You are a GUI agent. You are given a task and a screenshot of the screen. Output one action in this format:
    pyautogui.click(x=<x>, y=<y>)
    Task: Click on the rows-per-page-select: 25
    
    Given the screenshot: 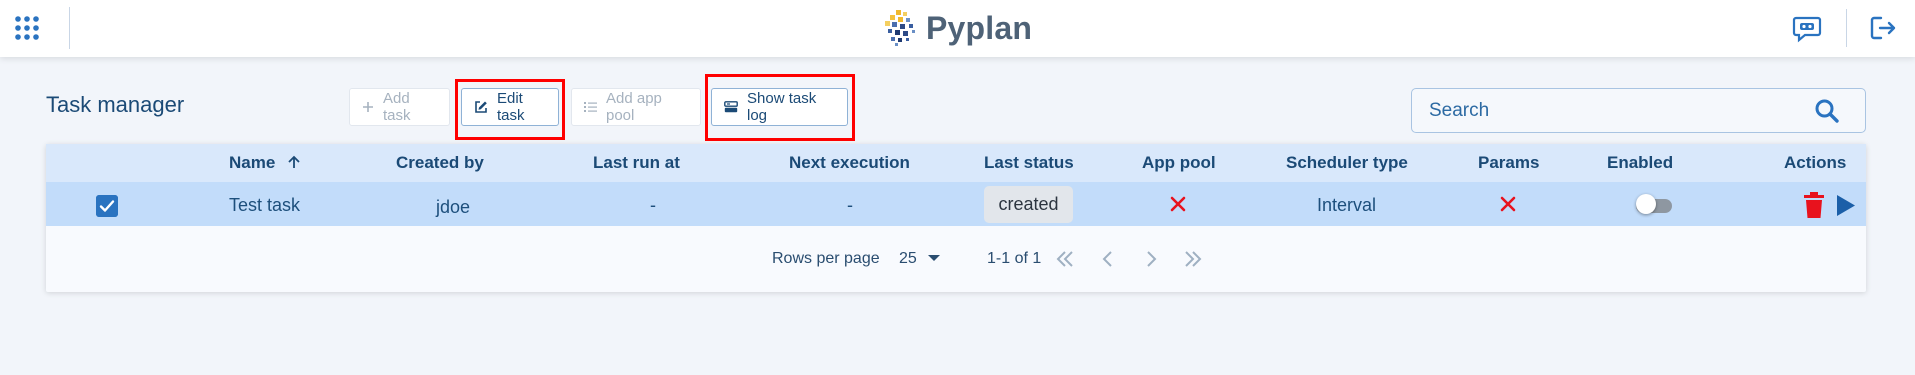 What is the action you would take?
    pyautogui.click(x=920, y=259)
    